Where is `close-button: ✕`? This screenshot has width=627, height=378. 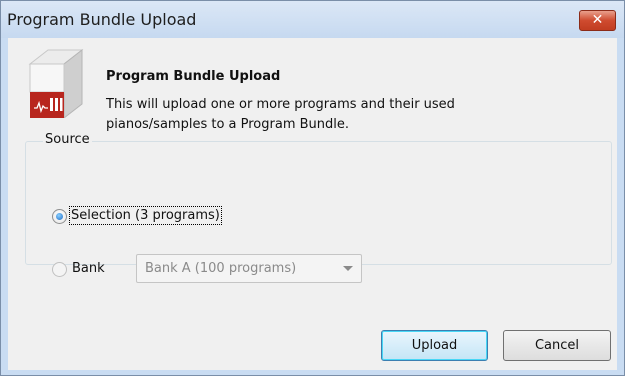
close-button: ✕ is located at coordinates (597, 20).